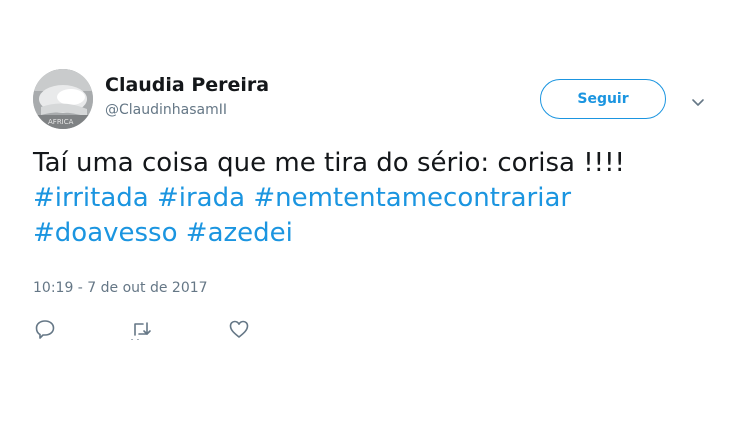 Image resolution: width=731 pixels, height=430 pixels. I want to click on like-button, so click(239, 329).